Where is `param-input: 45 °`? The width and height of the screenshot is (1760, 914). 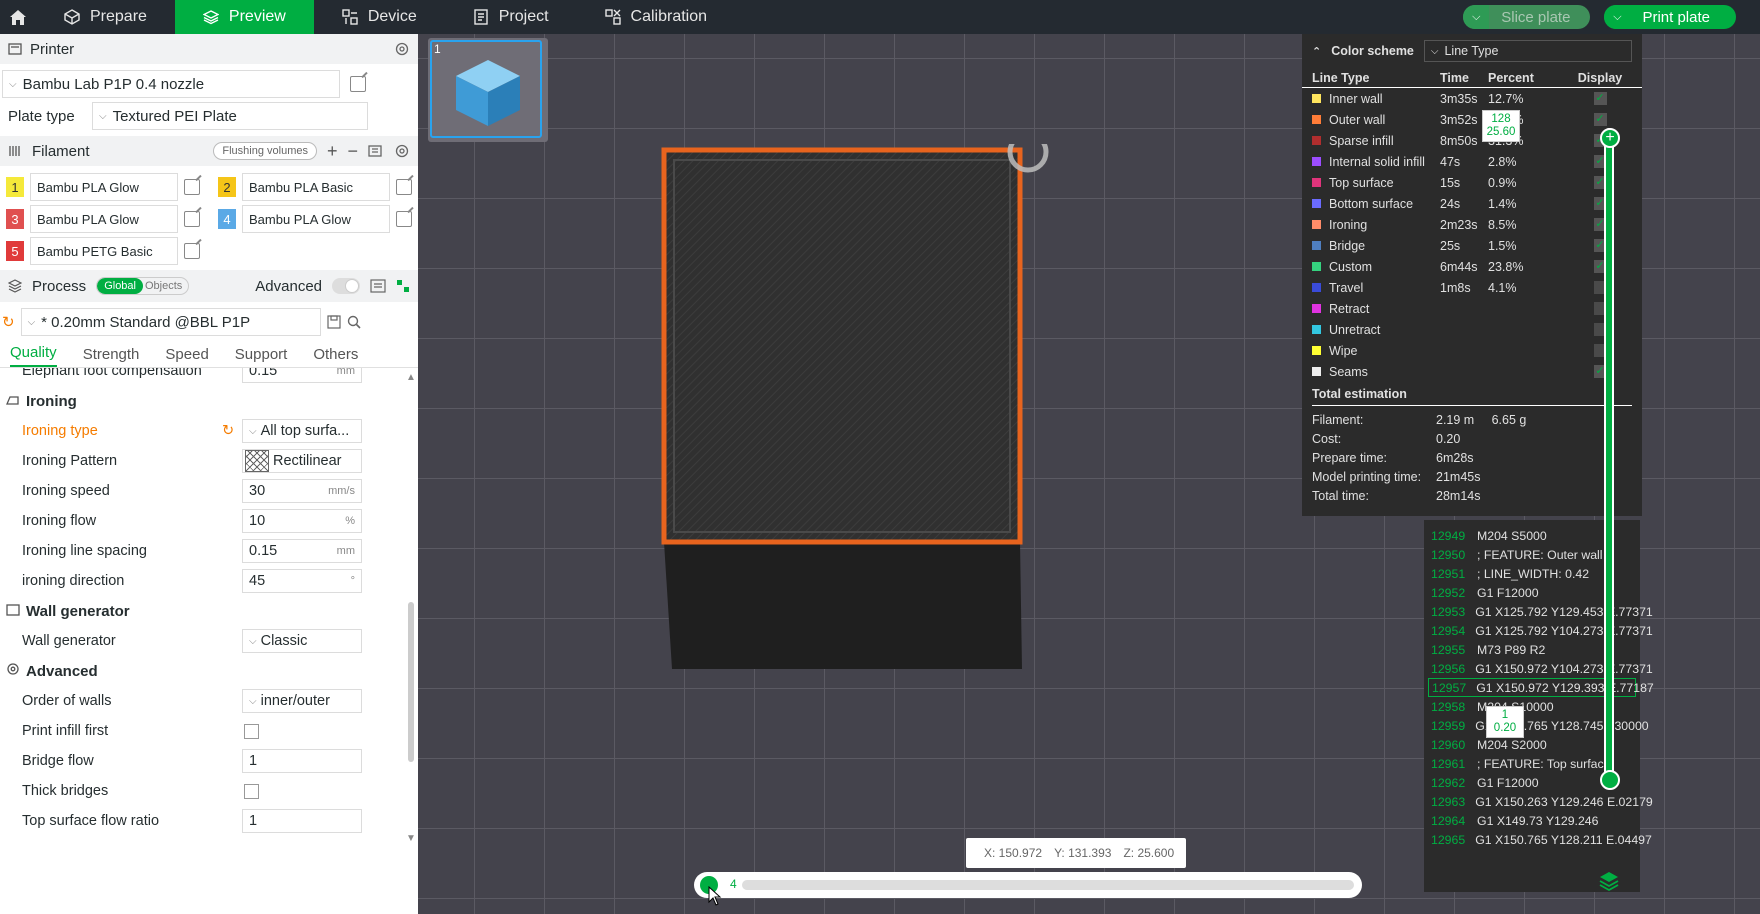
param-input: 45 ° is located at coordinates (302, 581).